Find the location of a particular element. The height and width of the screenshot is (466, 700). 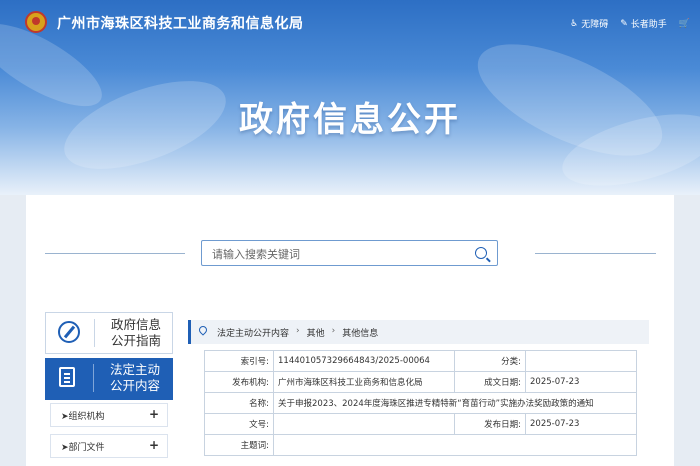

label-line: 政府信息 is located at coordinates (135, 324).